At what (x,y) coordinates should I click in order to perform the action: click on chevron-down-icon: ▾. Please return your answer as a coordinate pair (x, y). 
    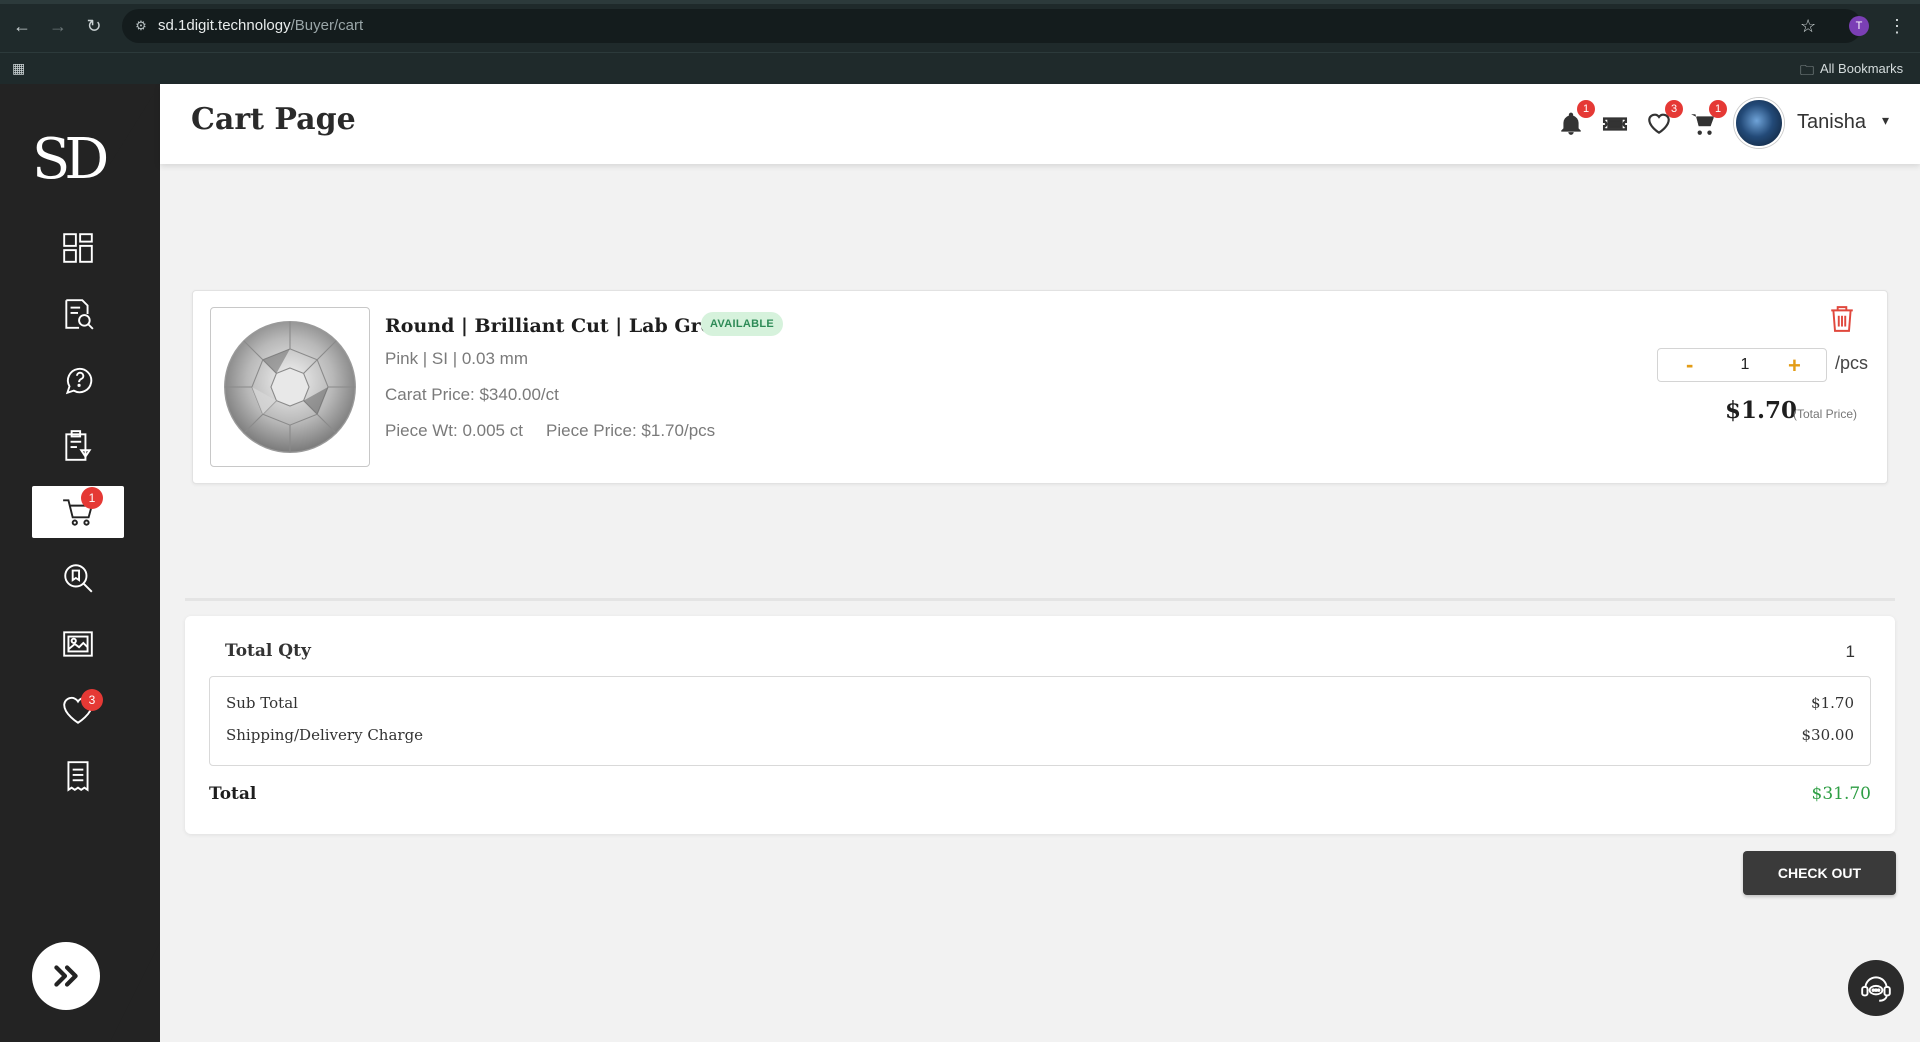
    Looking at the image, I should click on (1885, 120).